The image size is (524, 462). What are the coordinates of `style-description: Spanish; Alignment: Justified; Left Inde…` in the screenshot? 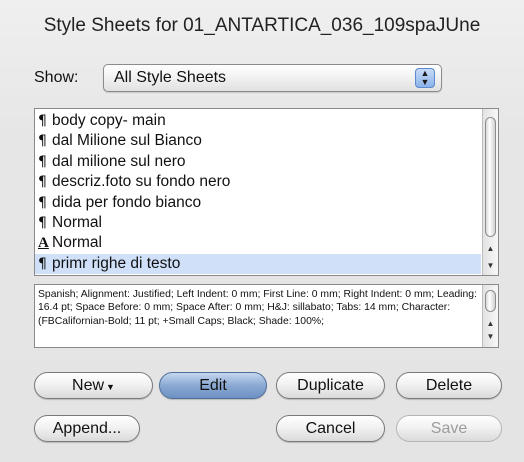 It's located at (257, 308).